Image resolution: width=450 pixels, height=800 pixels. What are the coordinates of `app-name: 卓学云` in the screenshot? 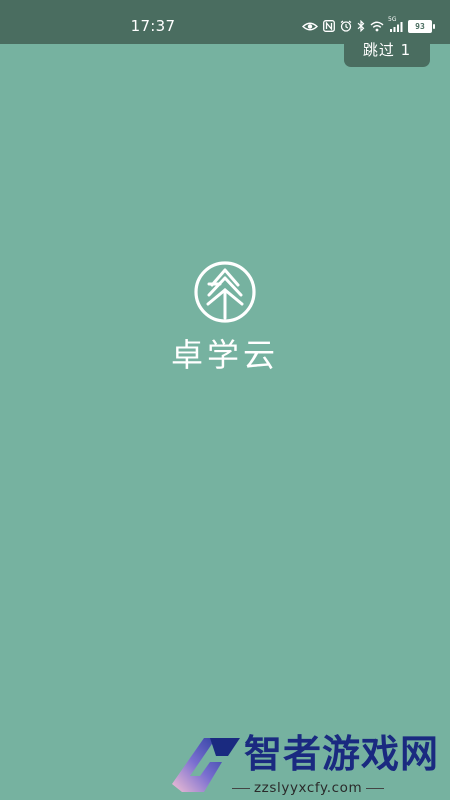 It's located at (224, 355).